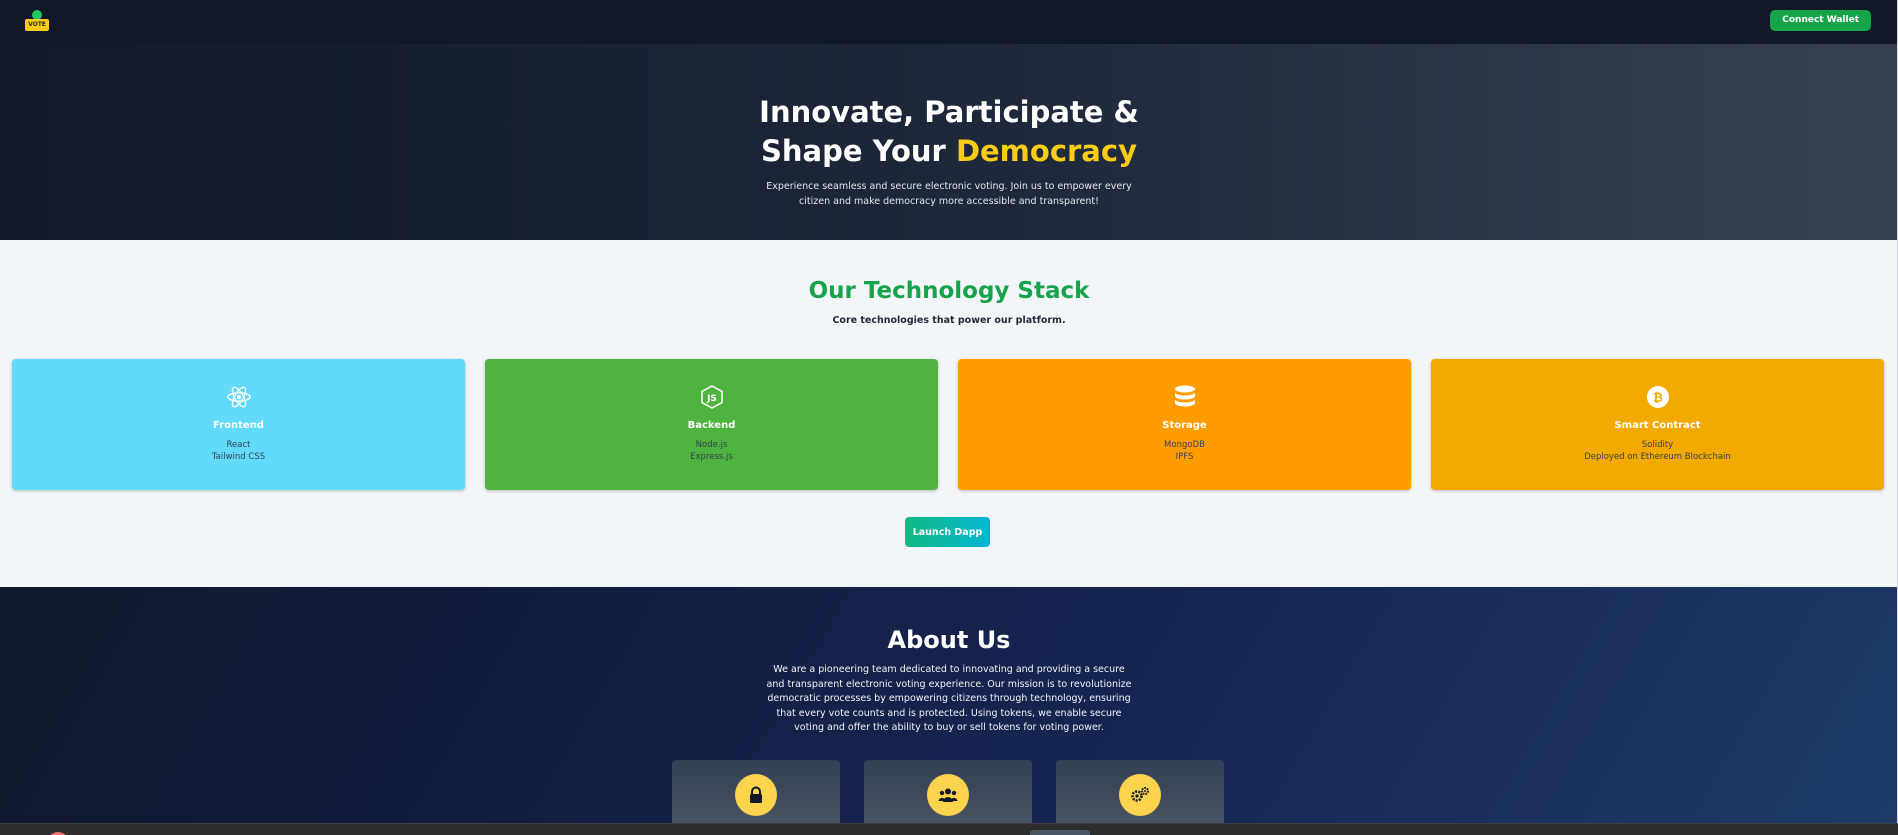 The width and height of the screenshot is (1898, 835). I want to click on tech-card-storage: Storage MongoDB IPFS, so click(1184, 424).